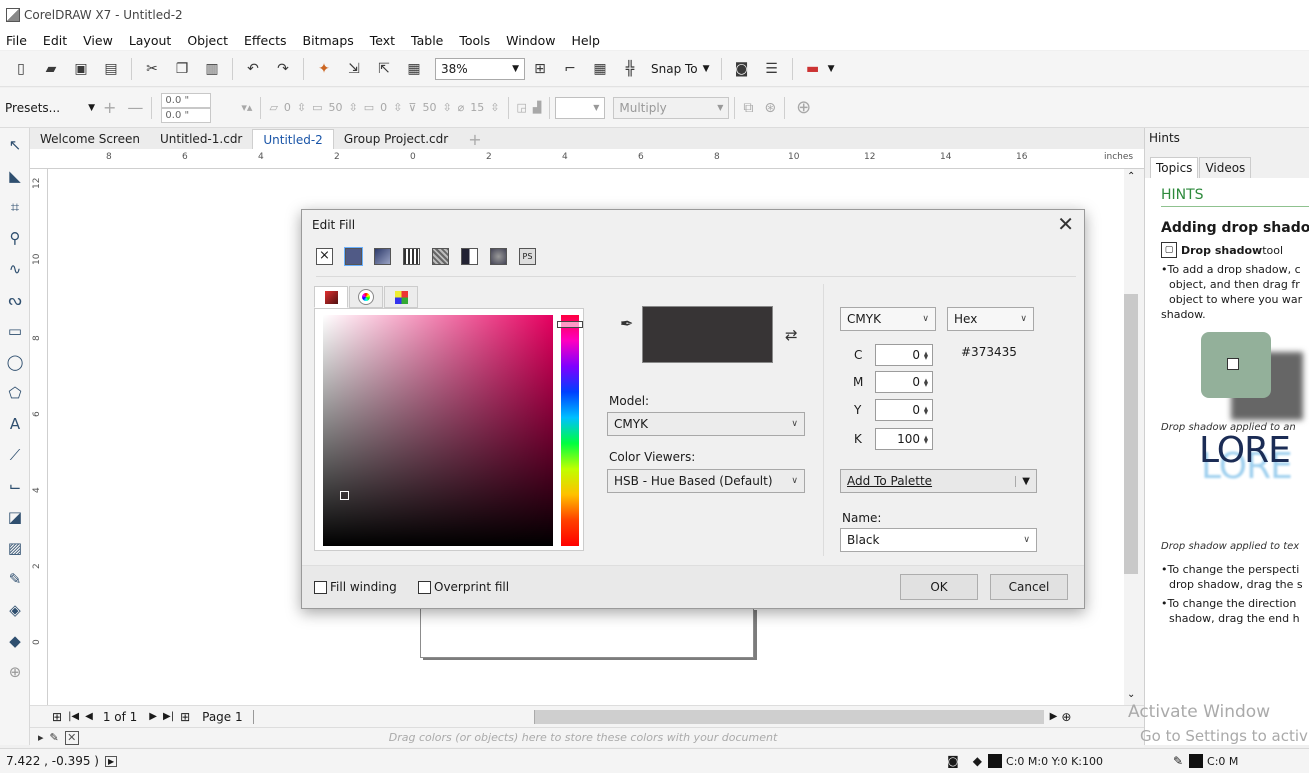 This screenshot has height=773, width=1309. Describe the element at coordinates (71, 737) in the screenshot. I see `no-fill-swatch: ✕` at that location.